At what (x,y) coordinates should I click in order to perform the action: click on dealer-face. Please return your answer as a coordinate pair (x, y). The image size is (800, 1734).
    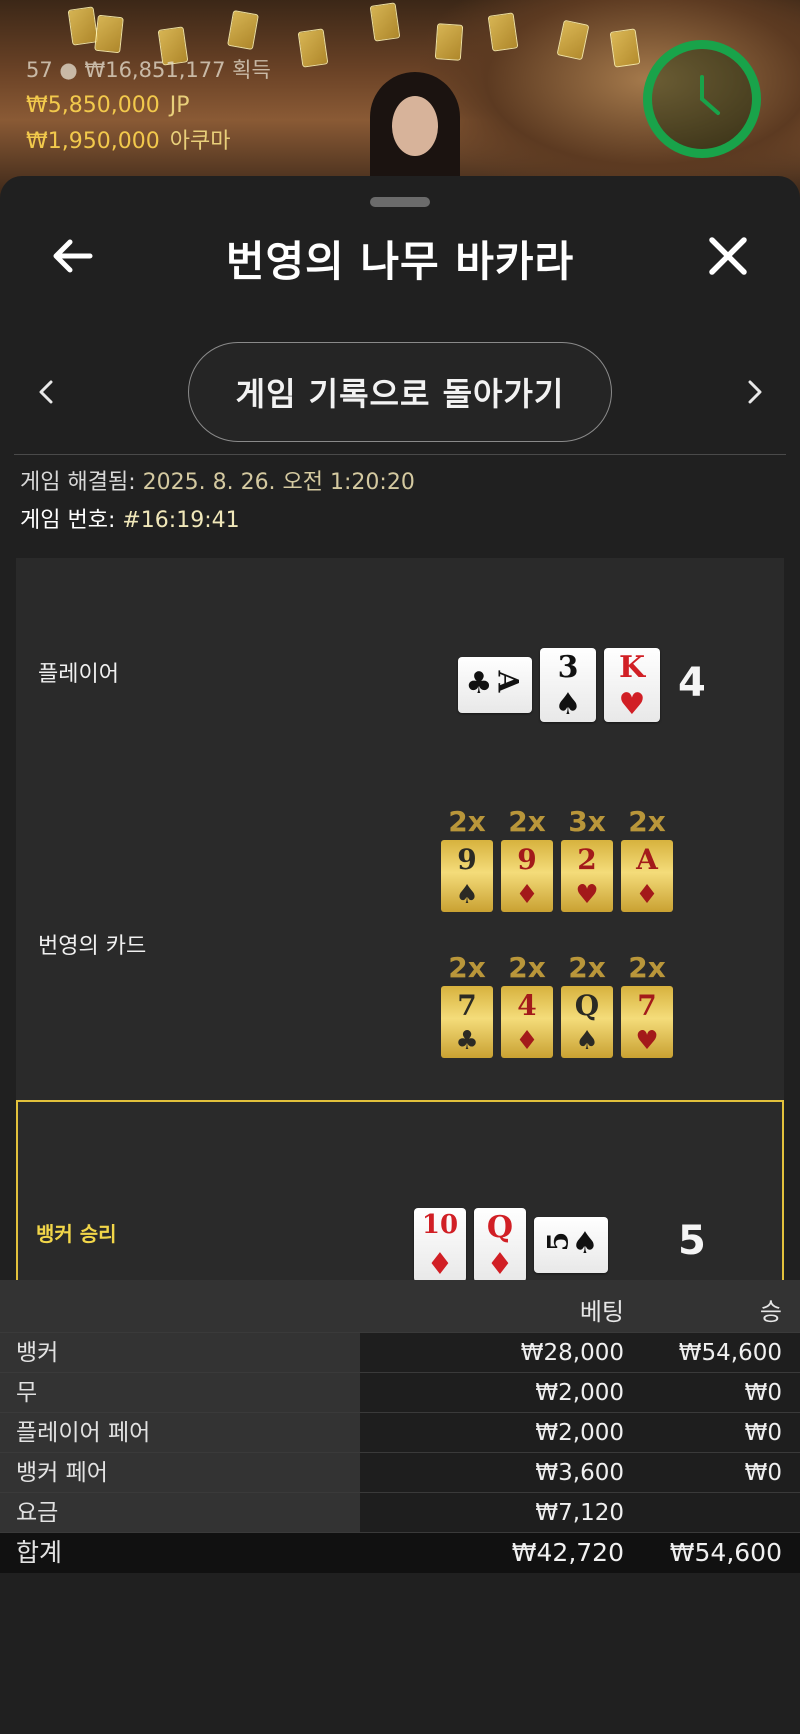
    Looking at the image, I should click on (415, 126).